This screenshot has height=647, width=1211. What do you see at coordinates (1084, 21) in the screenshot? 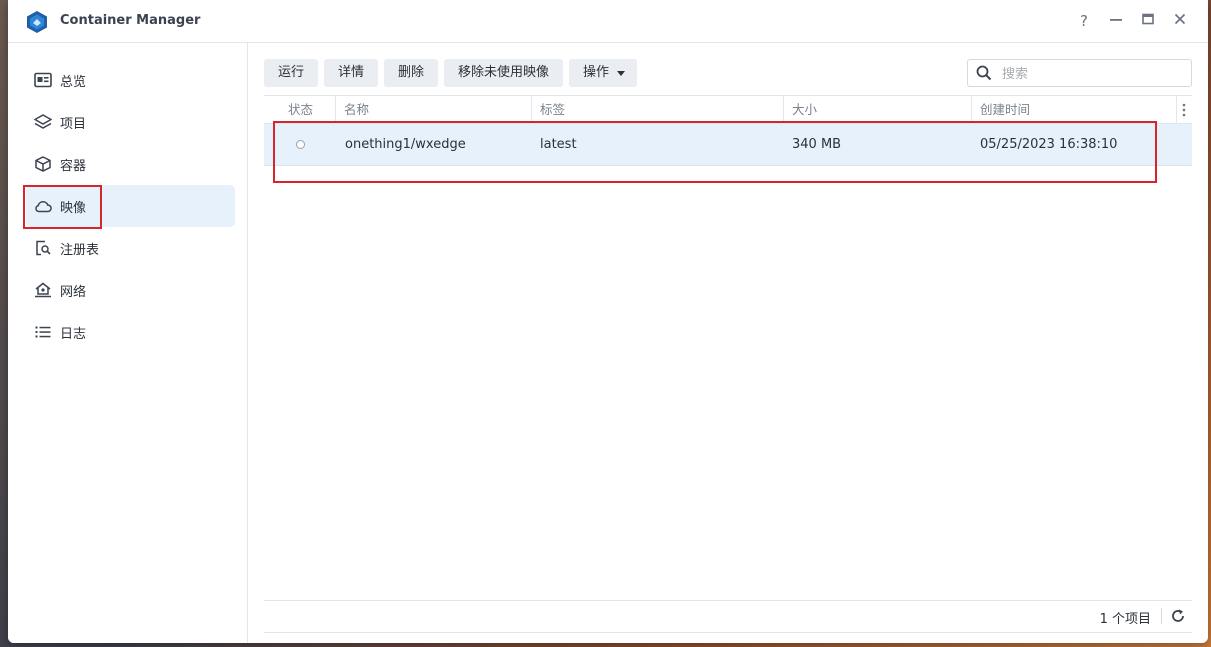
I see `help-button: ?` at bounding box center [1084, 21].